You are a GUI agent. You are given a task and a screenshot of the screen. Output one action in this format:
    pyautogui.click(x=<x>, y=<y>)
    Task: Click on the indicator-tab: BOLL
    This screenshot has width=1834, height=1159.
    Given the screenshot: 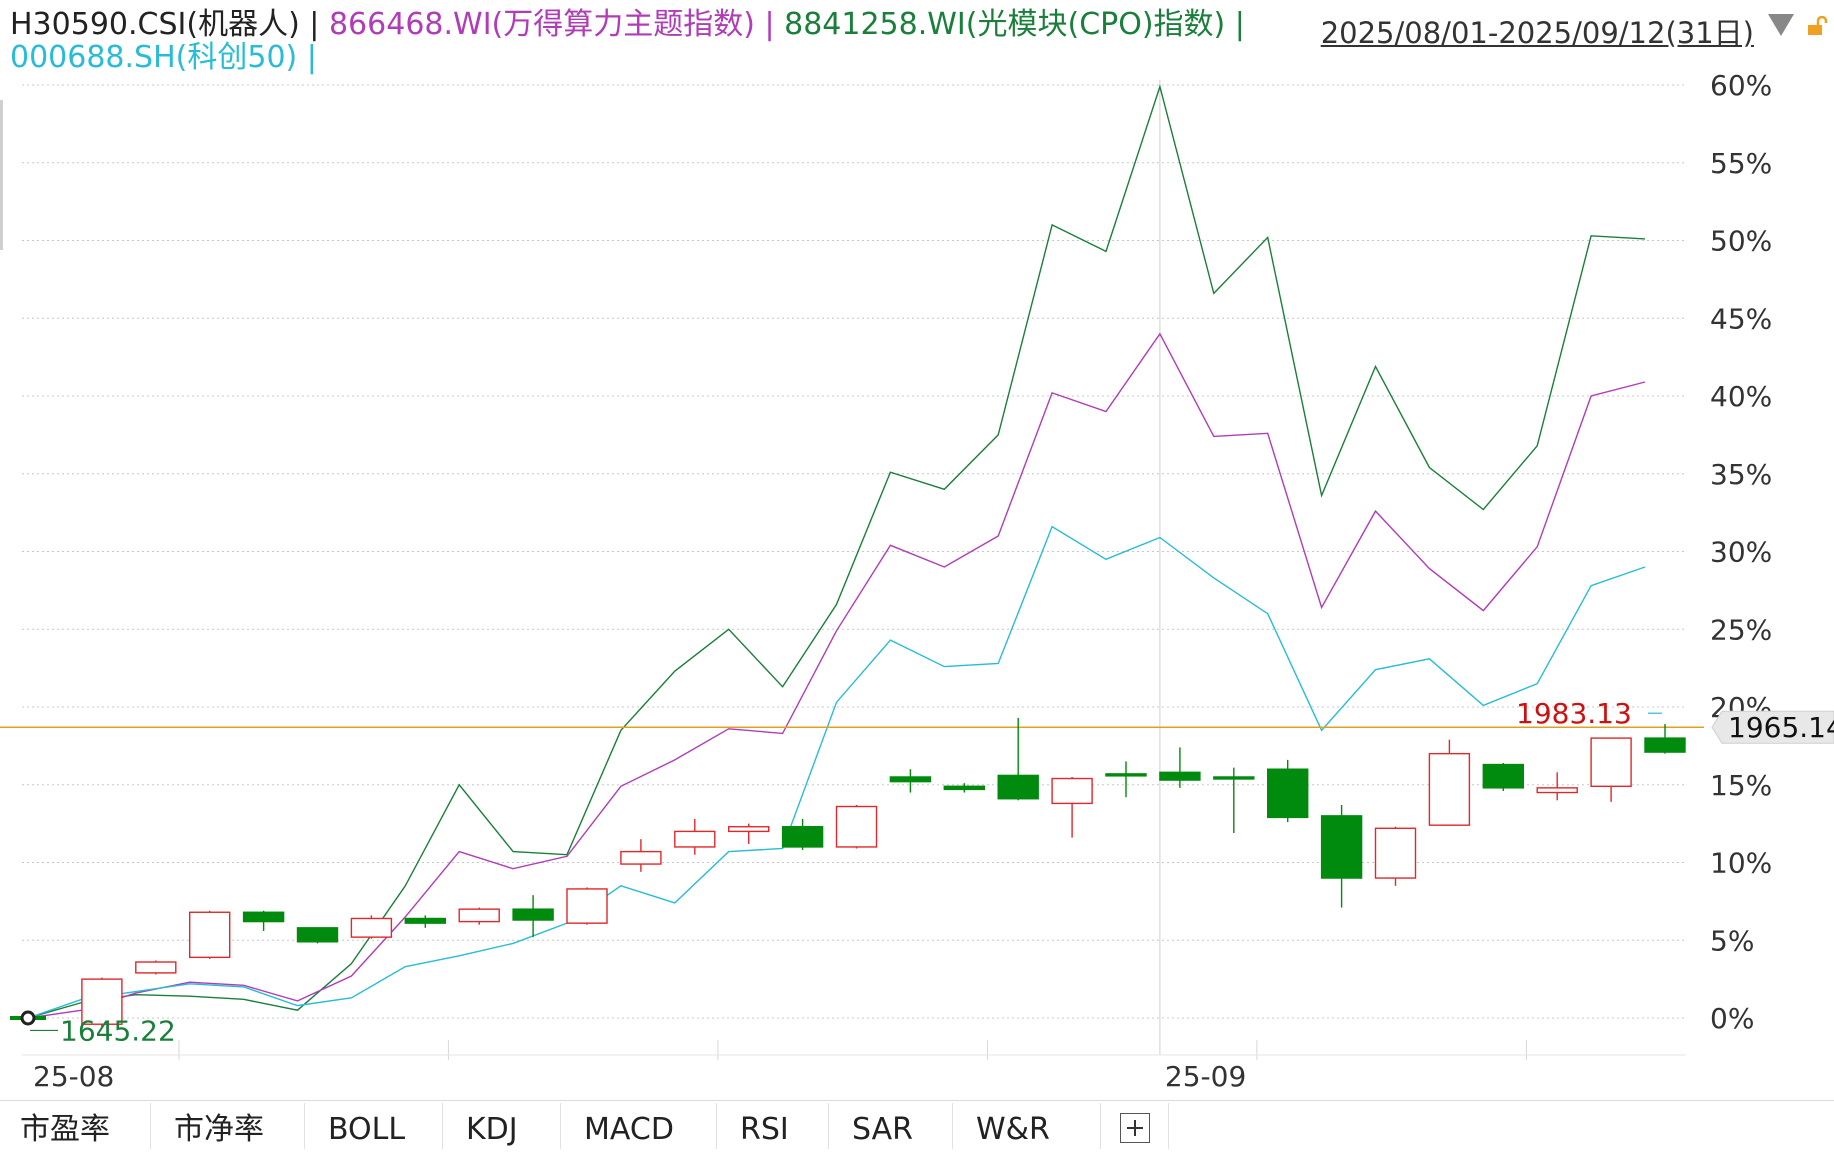 What is the action you would take?
    pyautogui.click(x=366, y=1125)
    